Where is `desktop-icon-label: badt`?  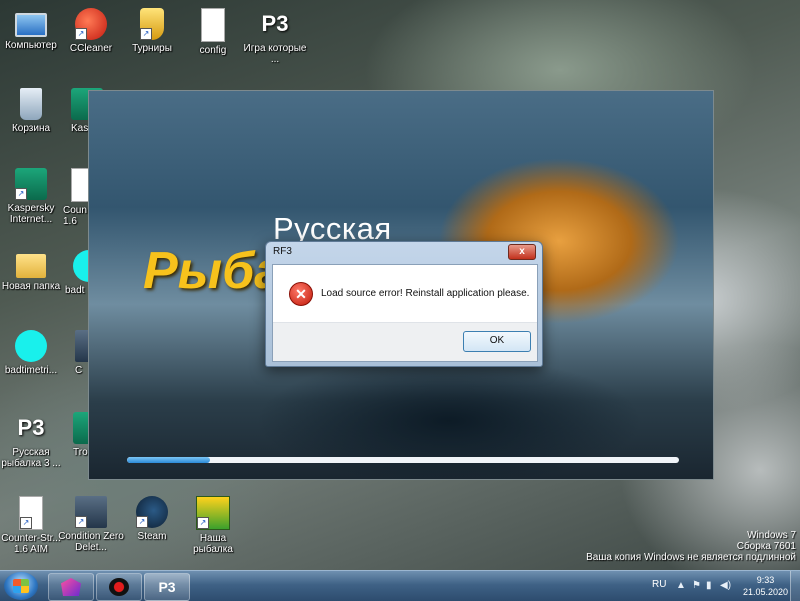
desktop-icon-label: badt is located at coordinates (75, 290).